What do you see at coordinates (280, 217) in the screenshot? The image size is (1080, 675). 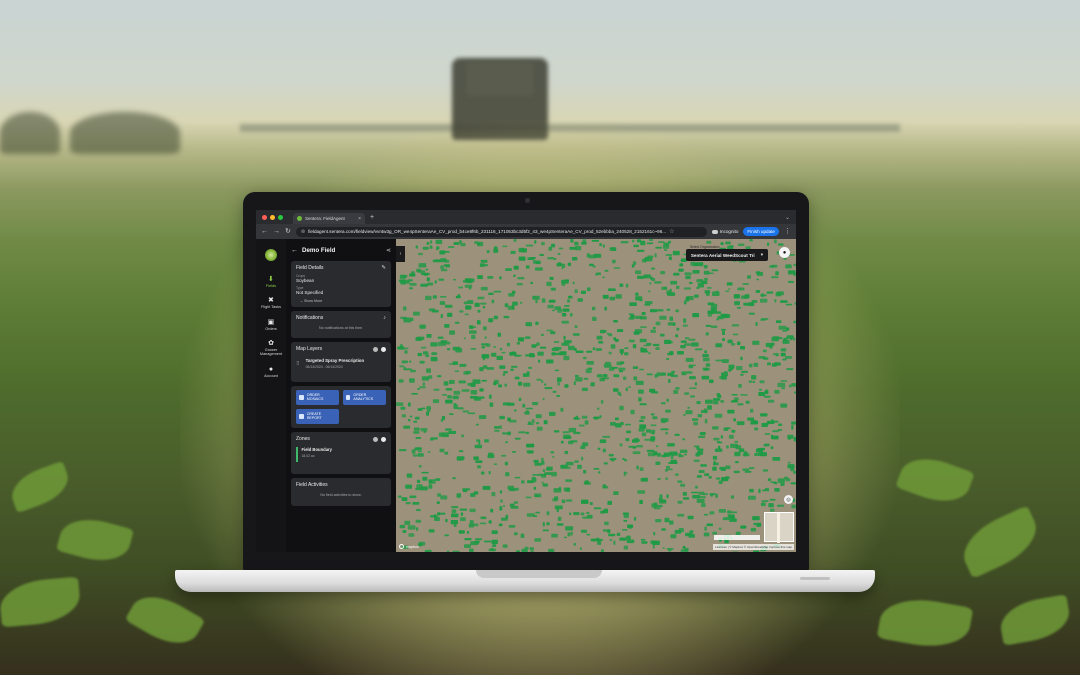 I see `maximize-window-button` at bounding box center [280, 217].